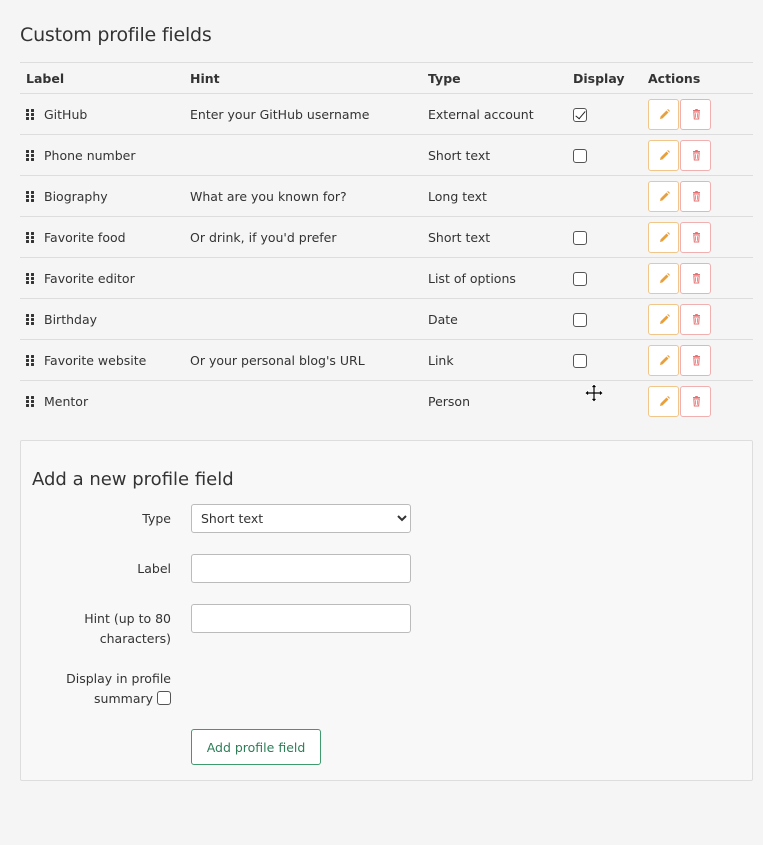 The image size is (763, 845). I want to click on field-type: Link, so click(500, 360).